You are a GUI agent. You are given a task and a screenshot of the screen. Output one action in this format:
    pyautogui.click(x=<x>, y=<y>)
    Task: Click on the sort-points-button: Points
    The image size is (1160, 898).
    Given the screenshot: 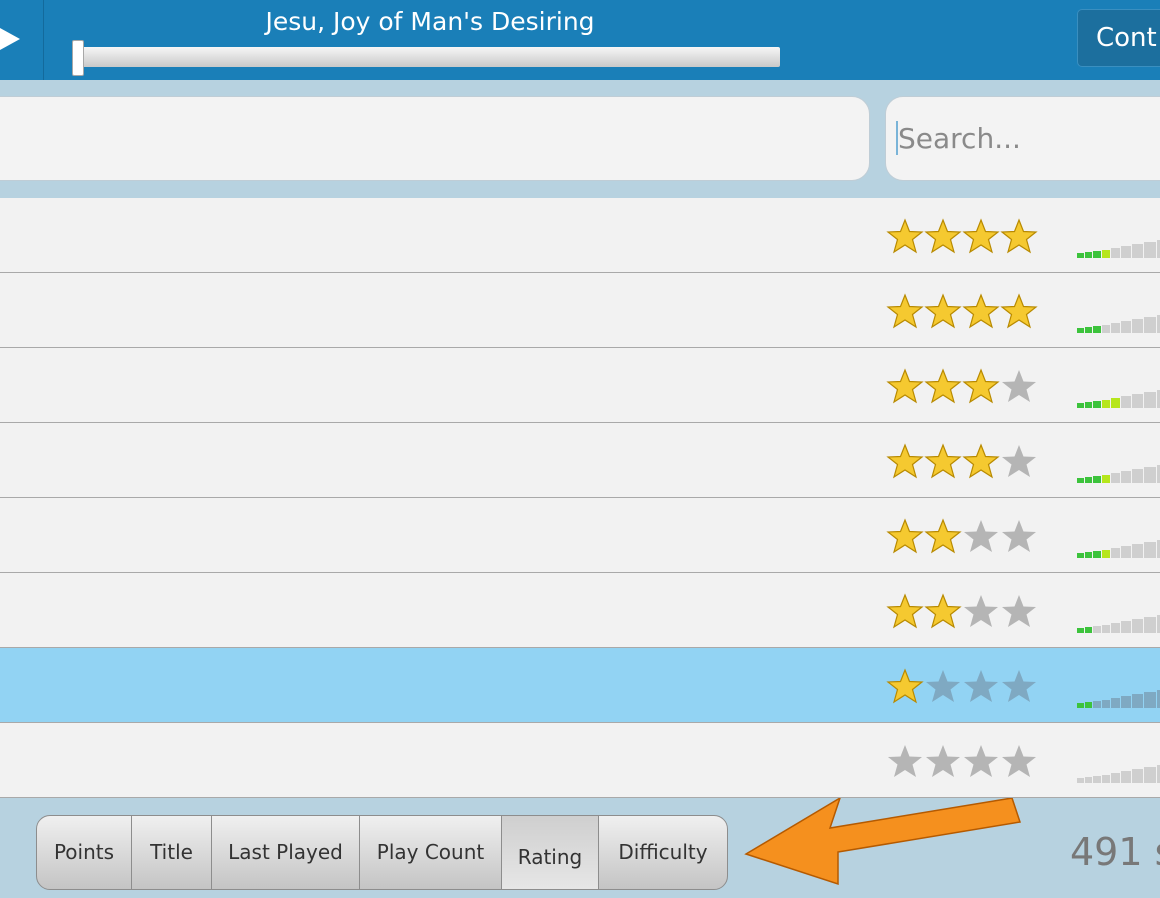 What is the action you would take?
    pyautogui.click(x=84, y=852)
    